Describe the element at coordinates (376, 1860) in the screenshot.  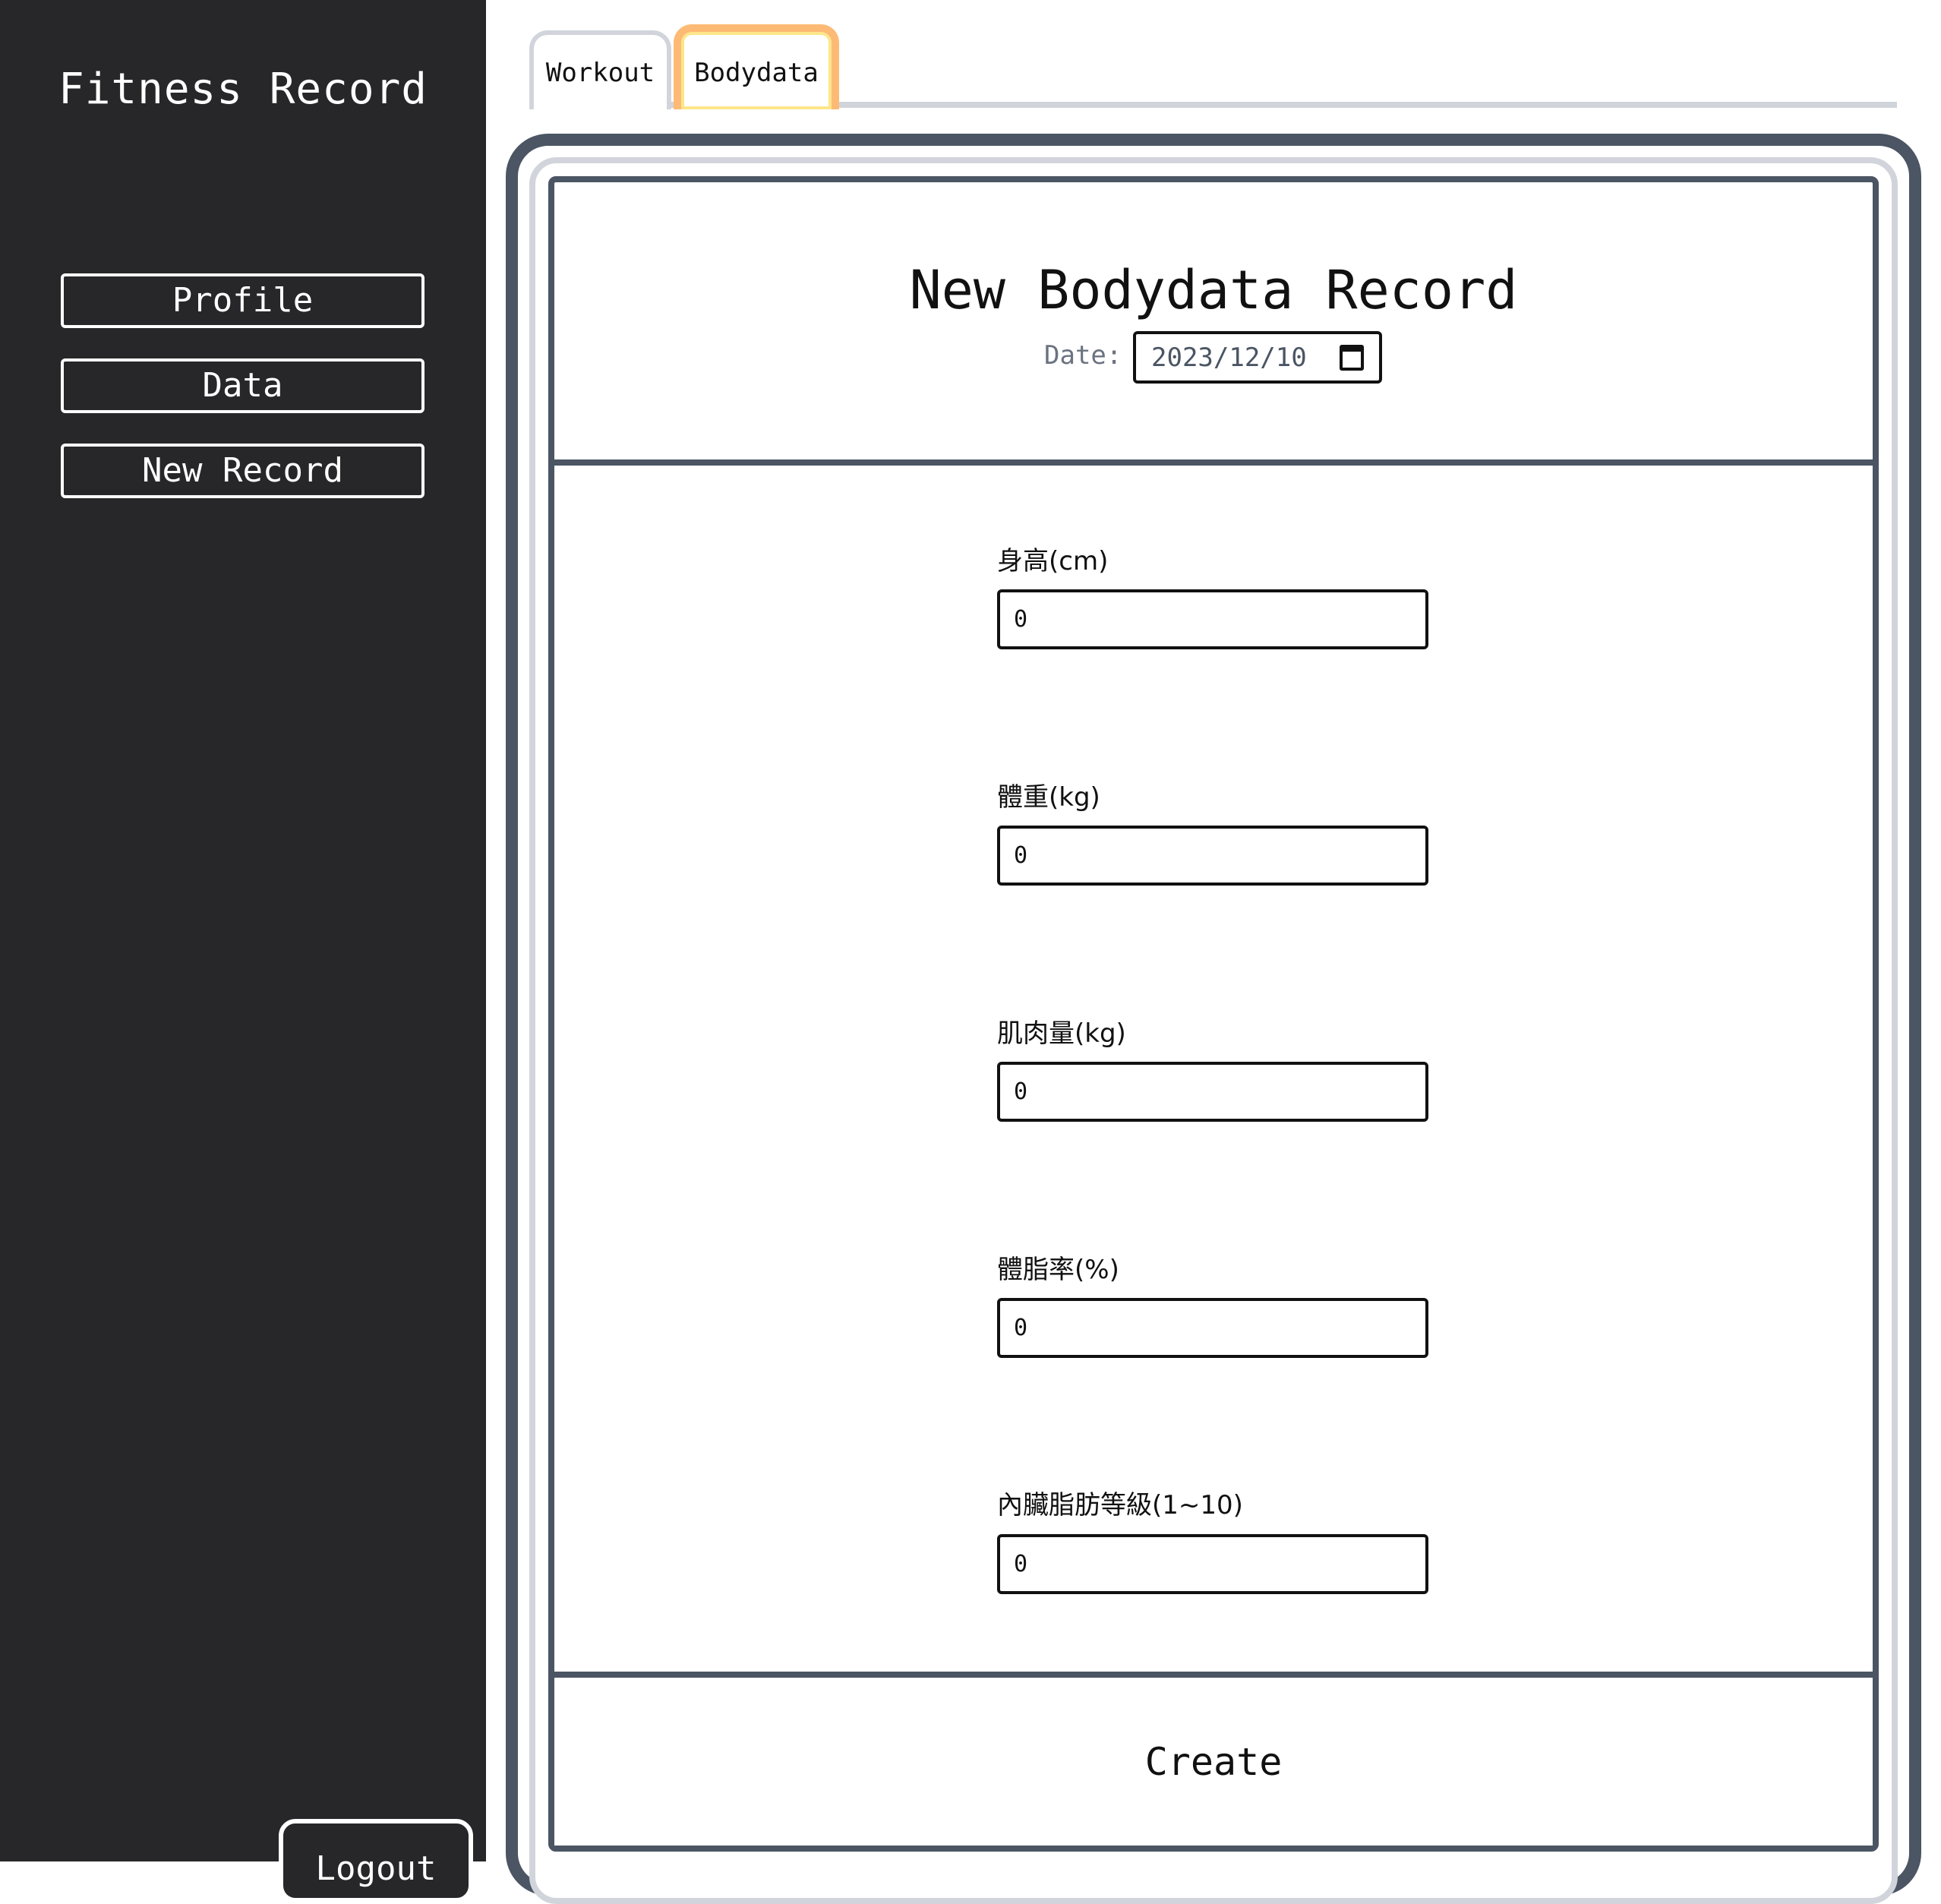
I see `logout-button: Logout` at that location.